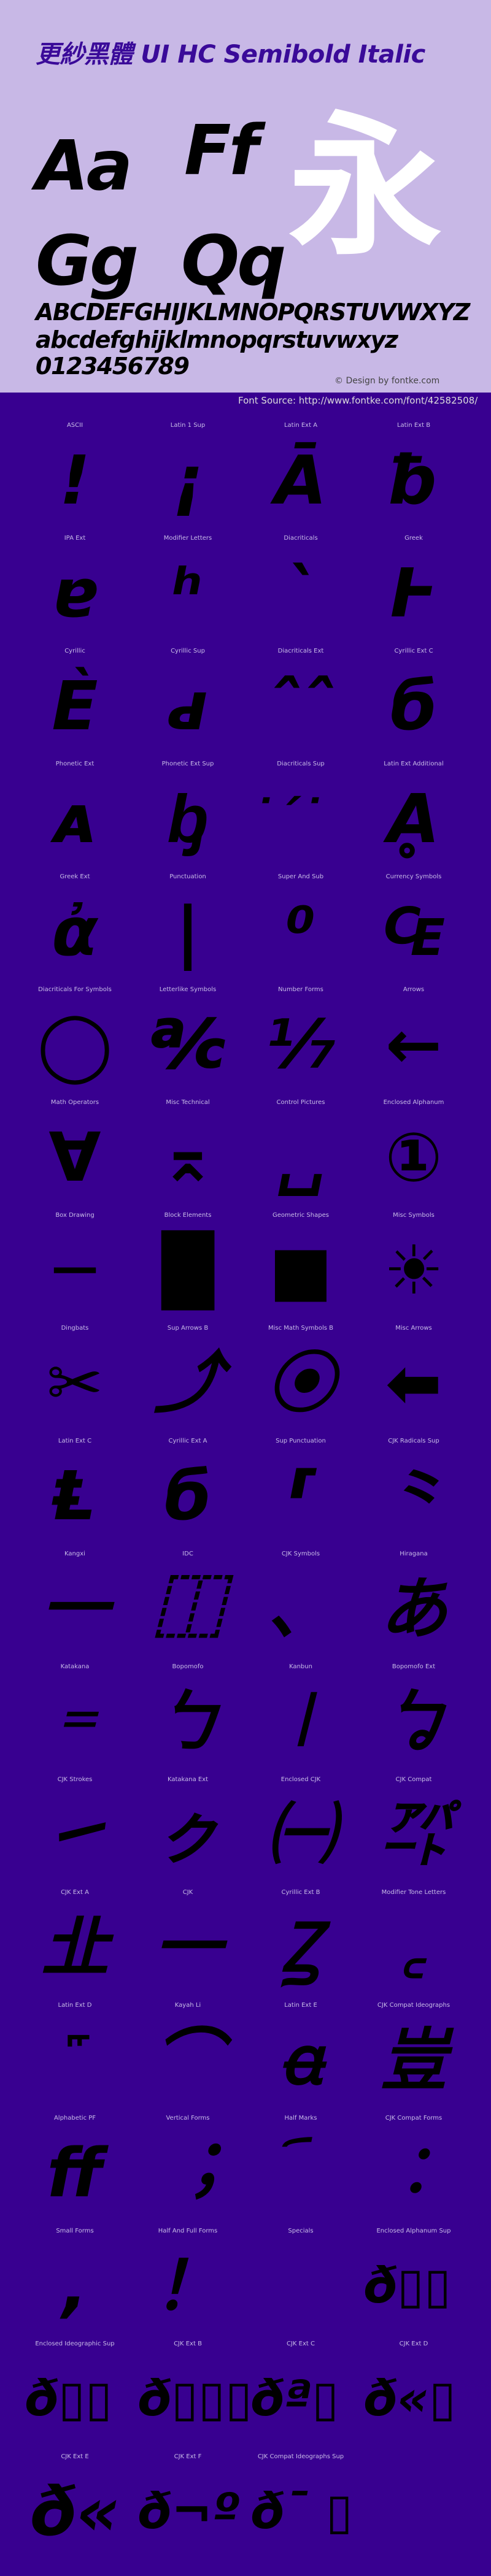 This screenshot has height=2576, width=491. Describe the element at coordinates (188, 1832) in the screenshot. I see `block-cell: Katakana Ext ㇰ` at that location.